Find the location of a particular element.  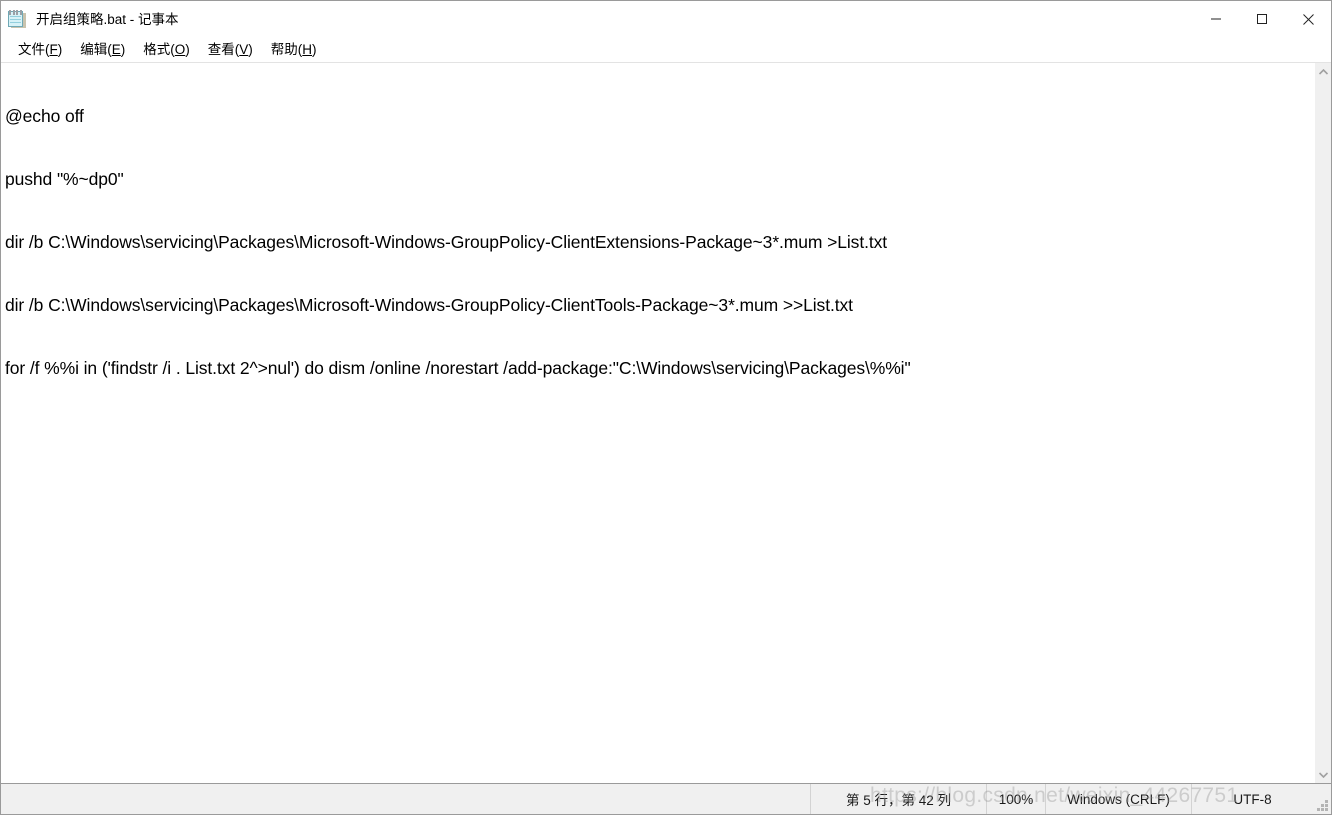

window-controls is located at coordinates (1262, 19).